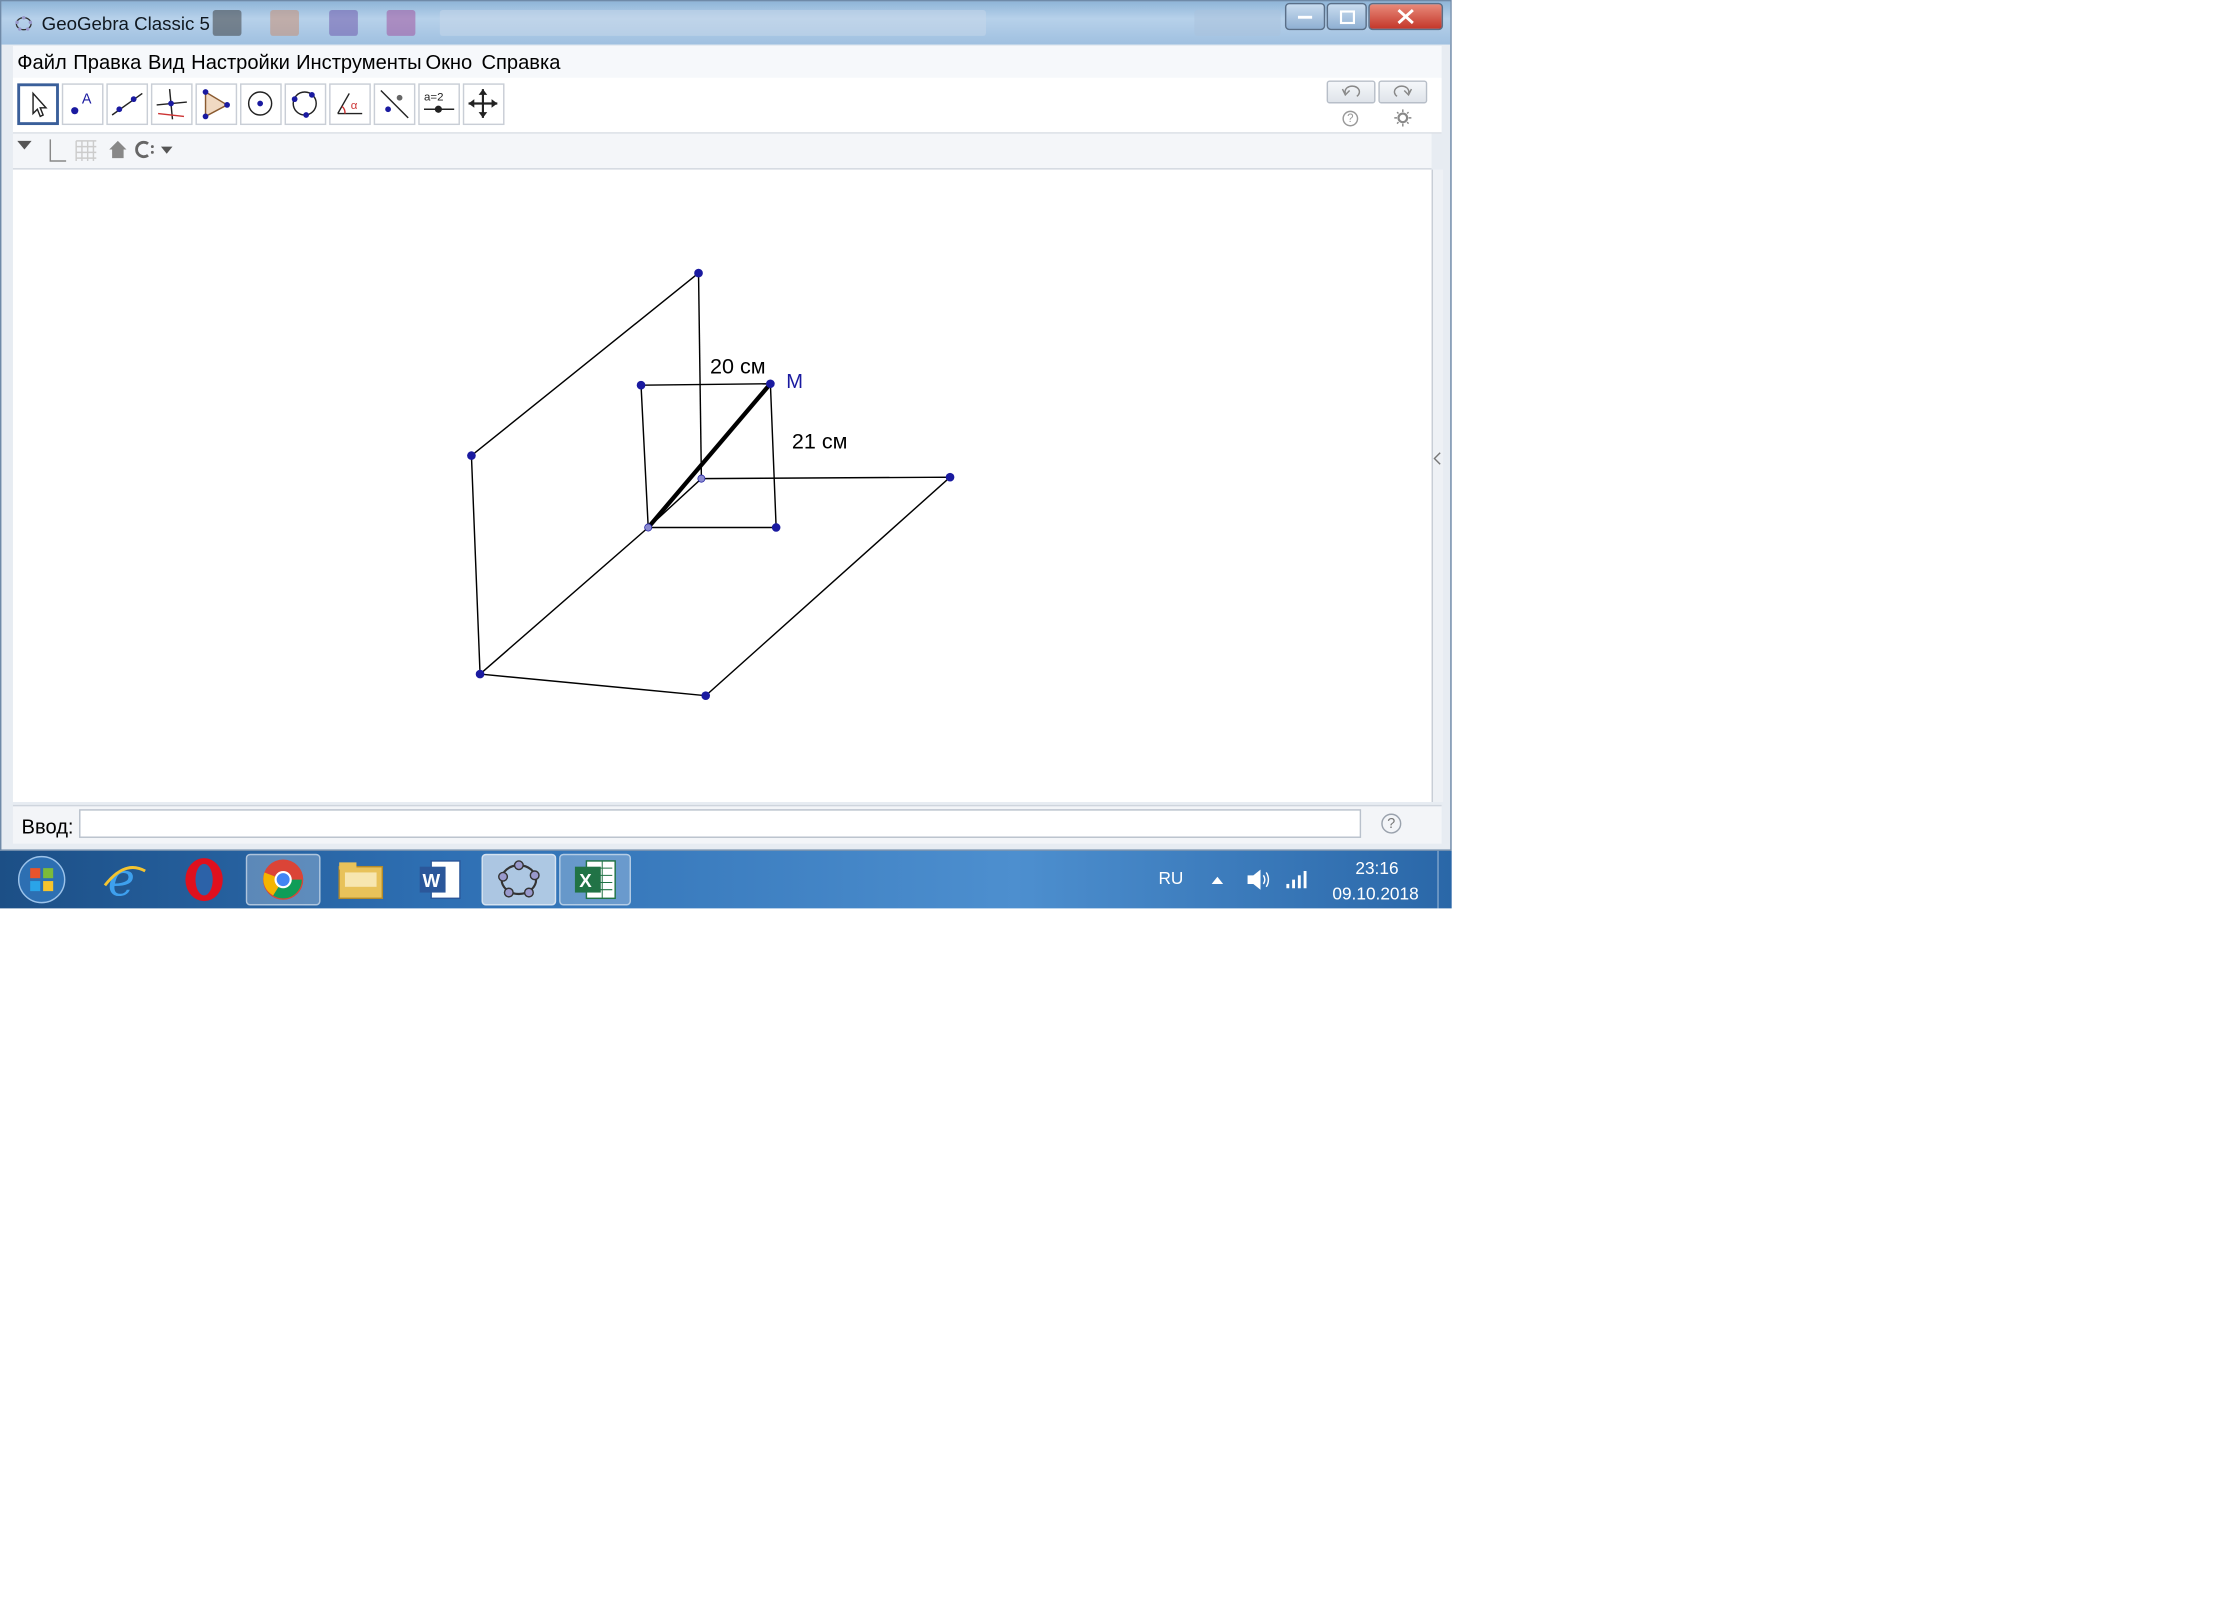 The image size is (2235, 1623). Describe the element at coordinates (1296, 880) in the screenshot. I see `network-signal-icon` at that location.